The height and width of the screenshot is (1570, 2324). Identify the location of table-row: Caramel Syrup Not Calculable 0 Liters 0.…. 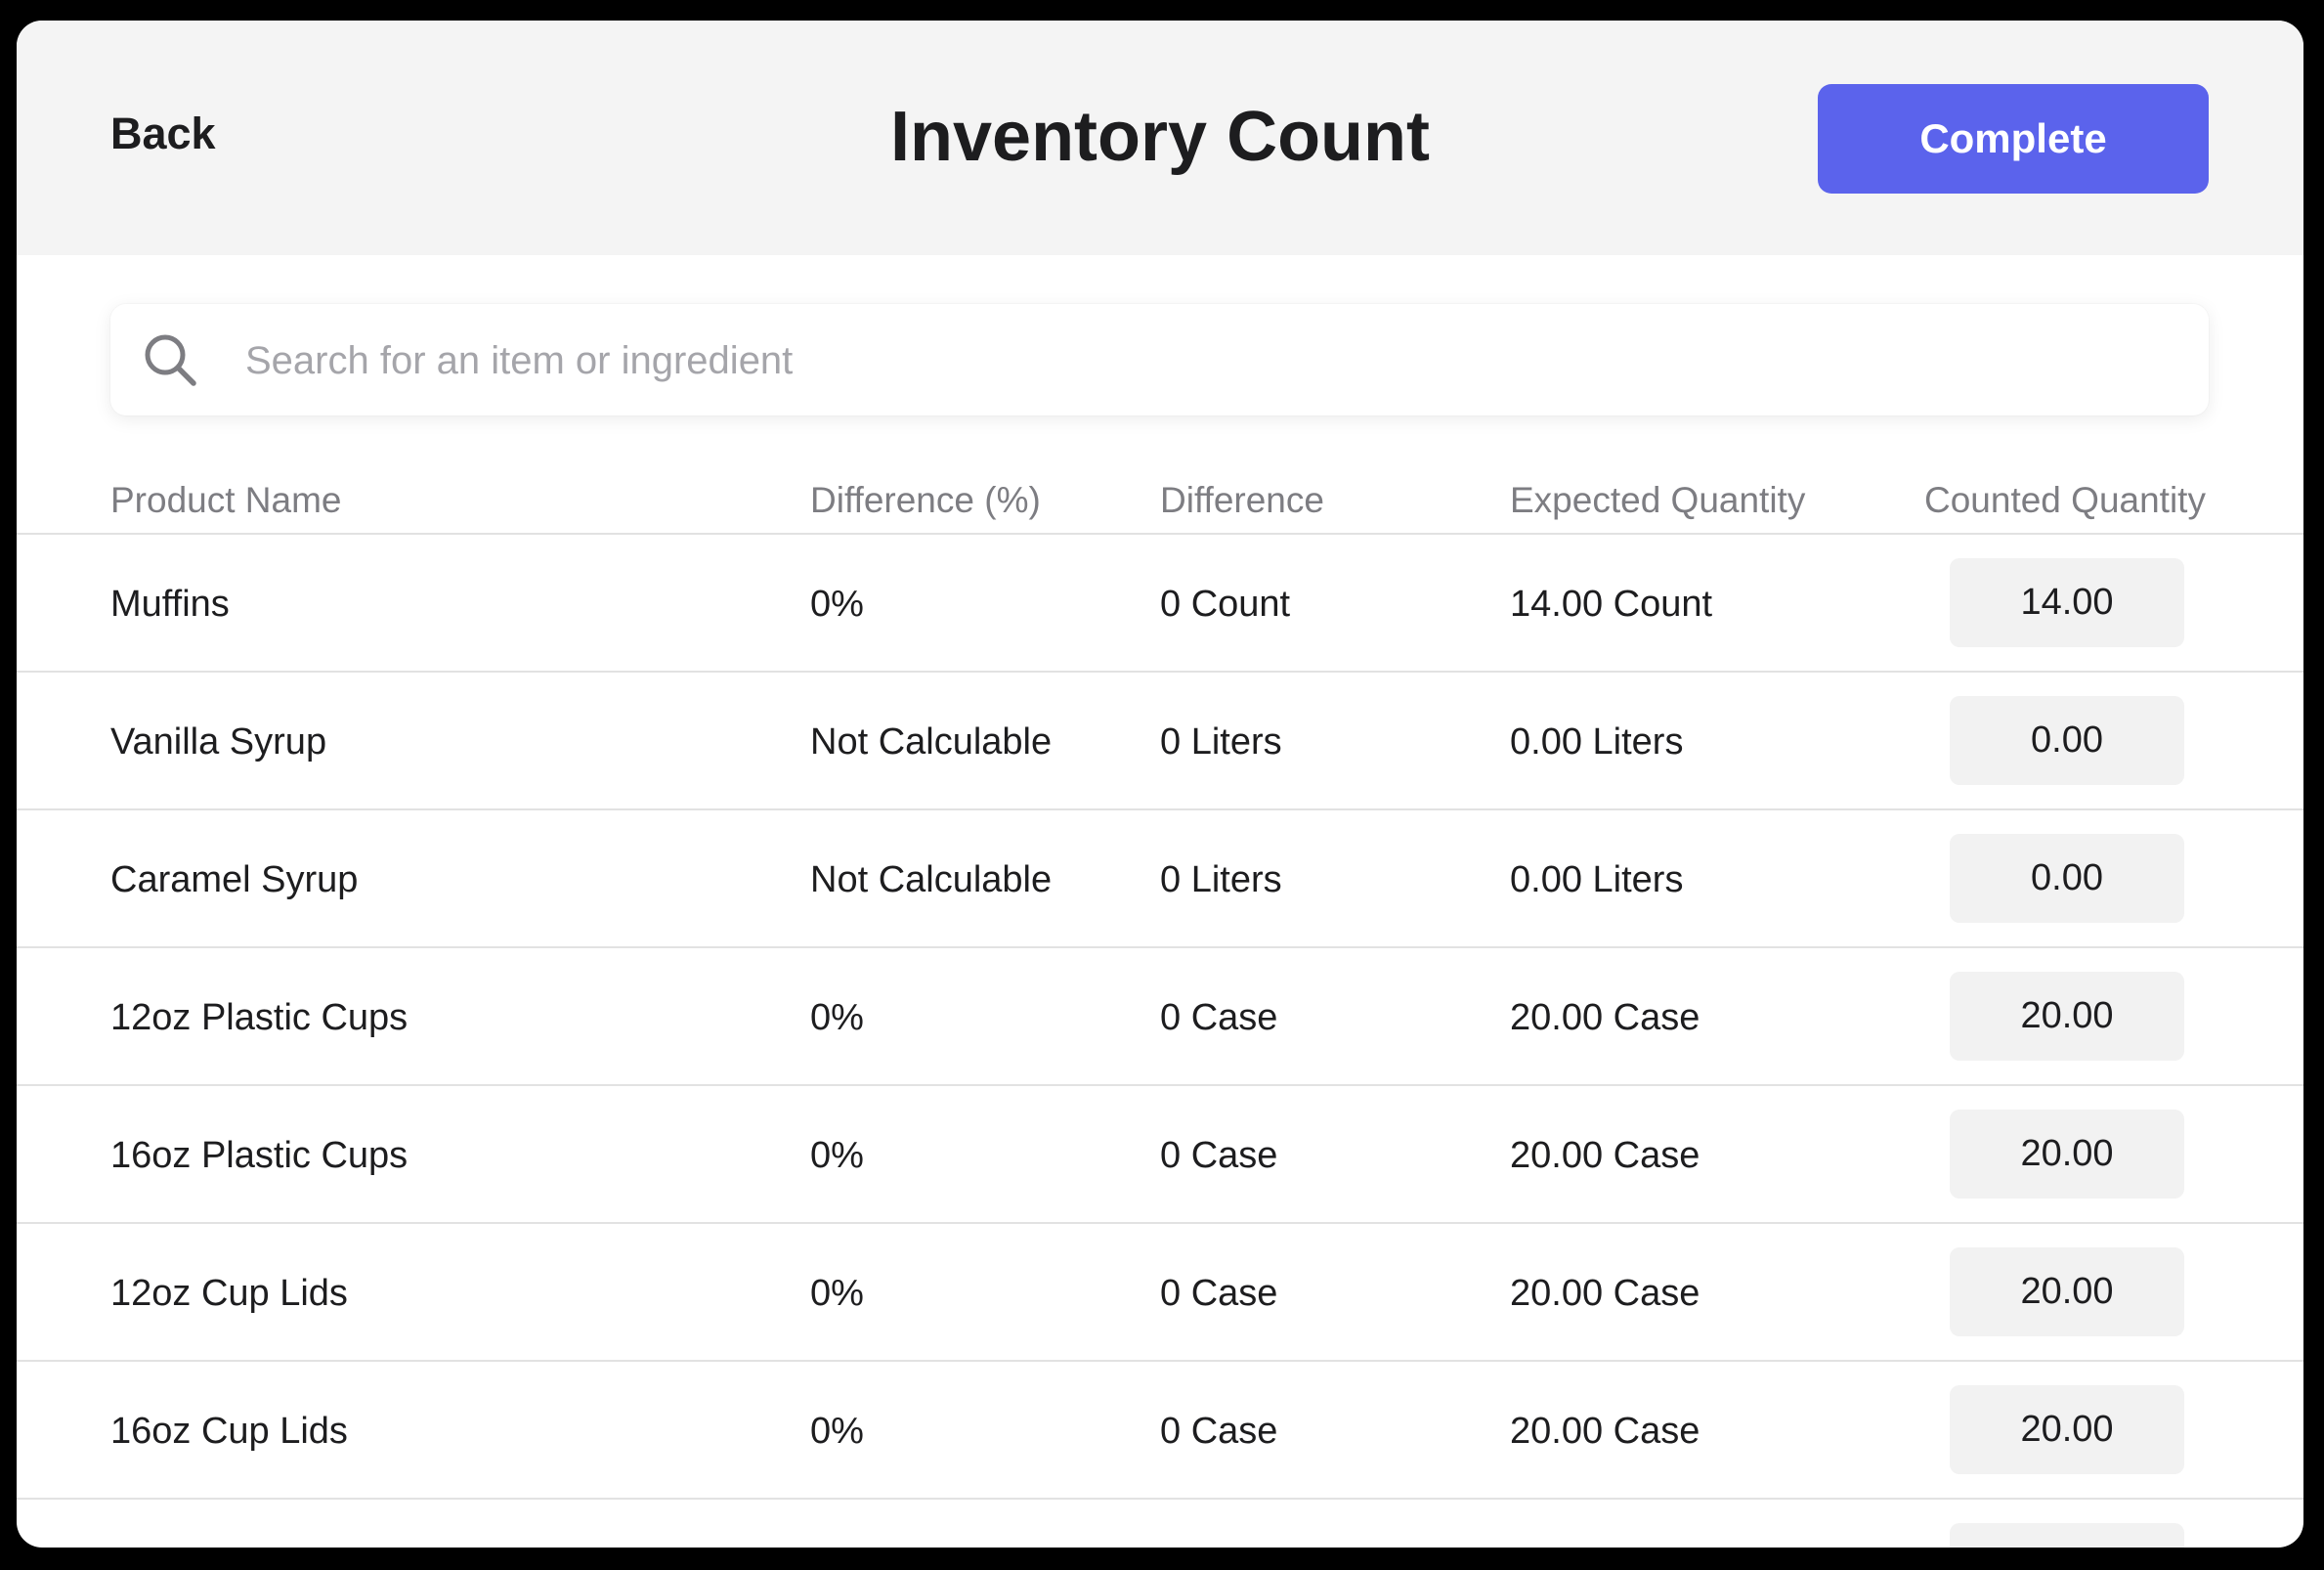
(1160, 879).